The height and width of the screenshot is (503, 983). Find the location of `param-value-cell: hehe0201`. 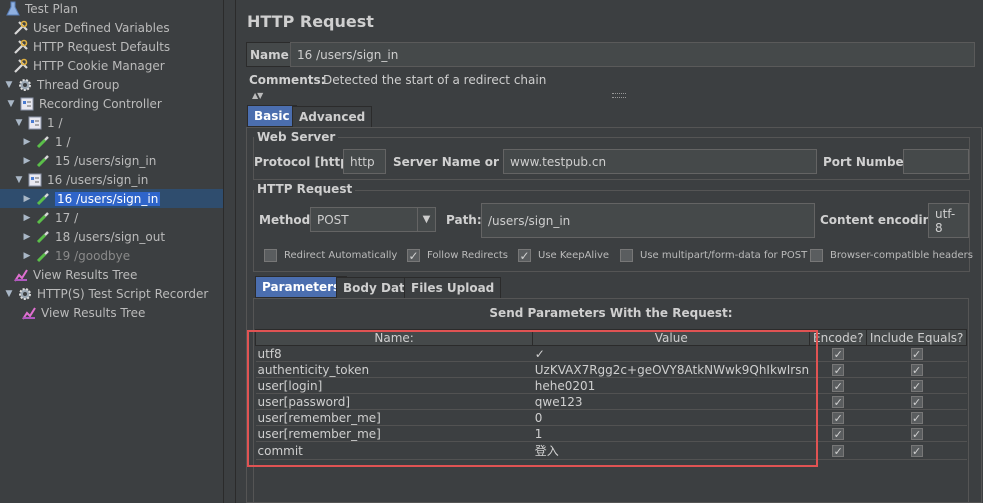

param-value-cell: hehe0201 is located at coordinates (671, 385).